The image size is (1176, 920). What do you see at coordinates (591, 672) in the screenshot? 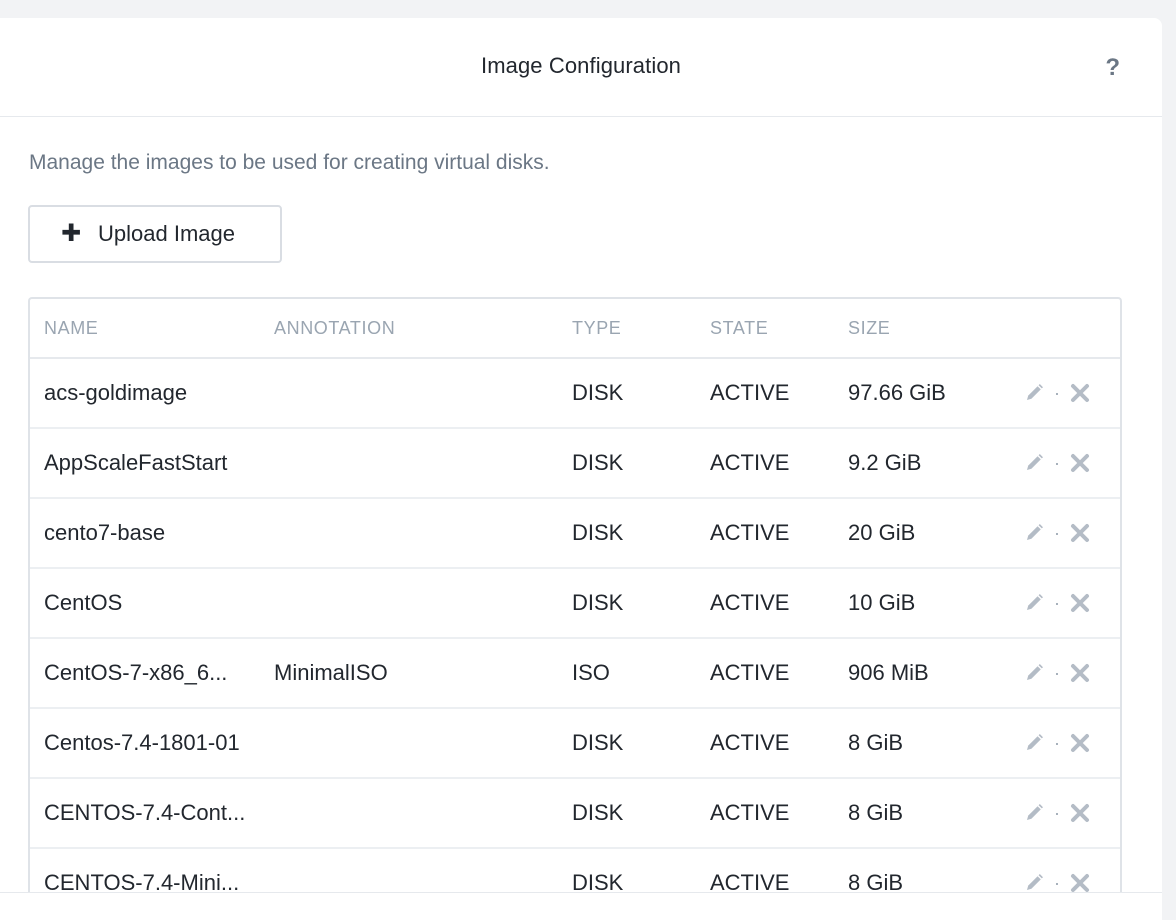
I see `image-type-cell: ISO` at bounding box center [591, 672].